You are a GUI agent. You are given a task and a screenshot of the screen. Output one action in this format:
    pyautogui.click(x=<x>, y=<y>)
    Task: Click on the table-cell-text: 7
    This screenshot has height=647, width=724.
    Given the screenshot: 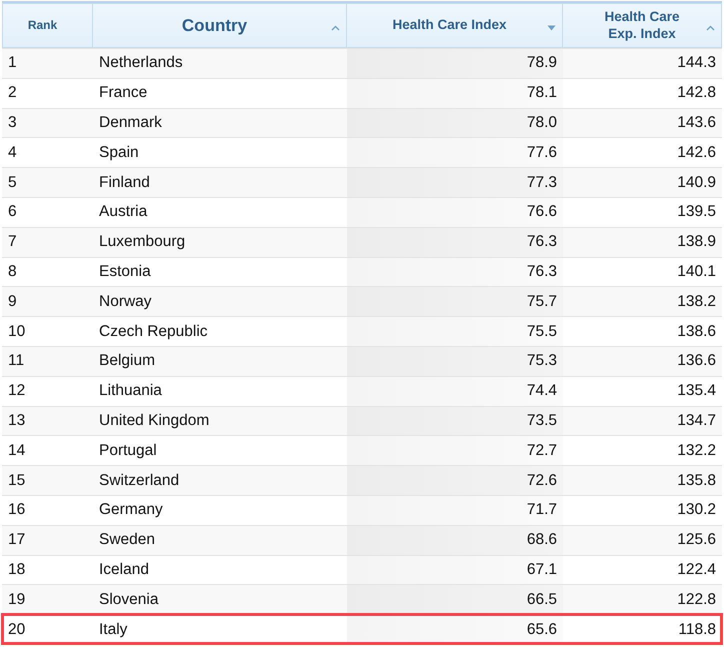 What is the action you would take?
    pyautogui.click(x=12, y=242)
    